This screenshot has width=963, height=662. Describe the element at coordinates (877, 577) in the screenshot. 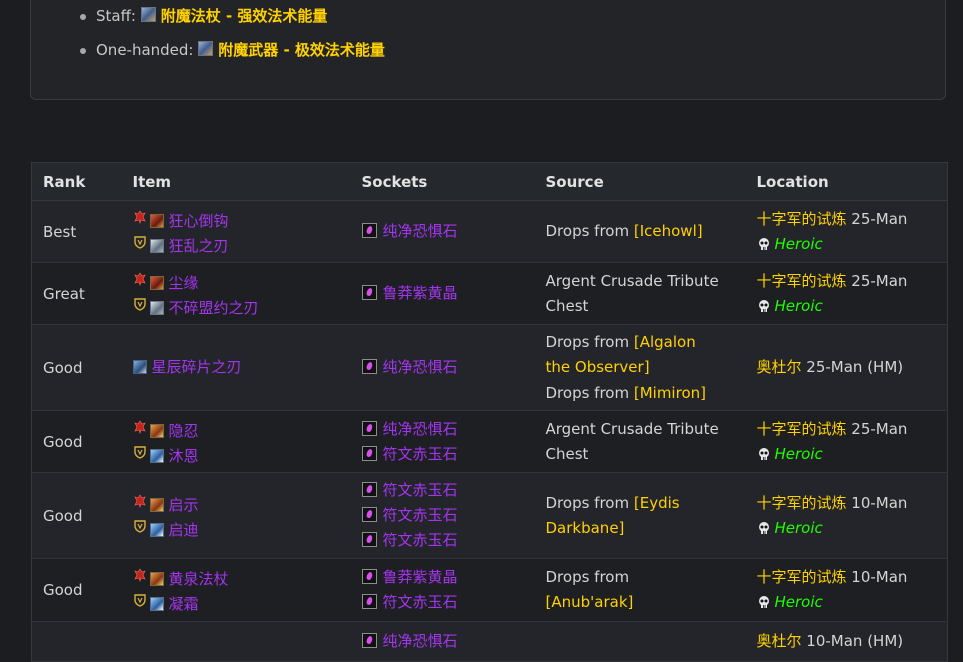

I see `raid-size: 10-Man` at that location.